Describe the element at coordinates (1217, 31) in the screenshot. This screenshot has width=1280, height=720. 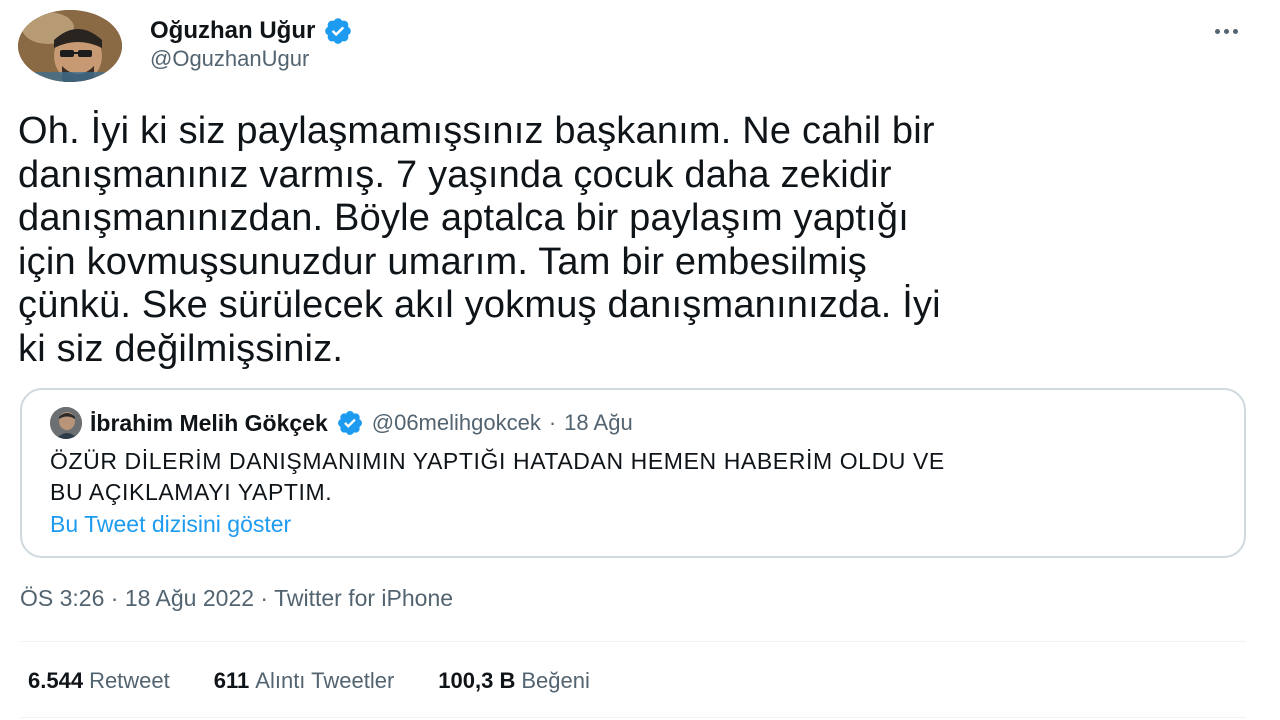
I see `more-horizontal-icon` at that location.